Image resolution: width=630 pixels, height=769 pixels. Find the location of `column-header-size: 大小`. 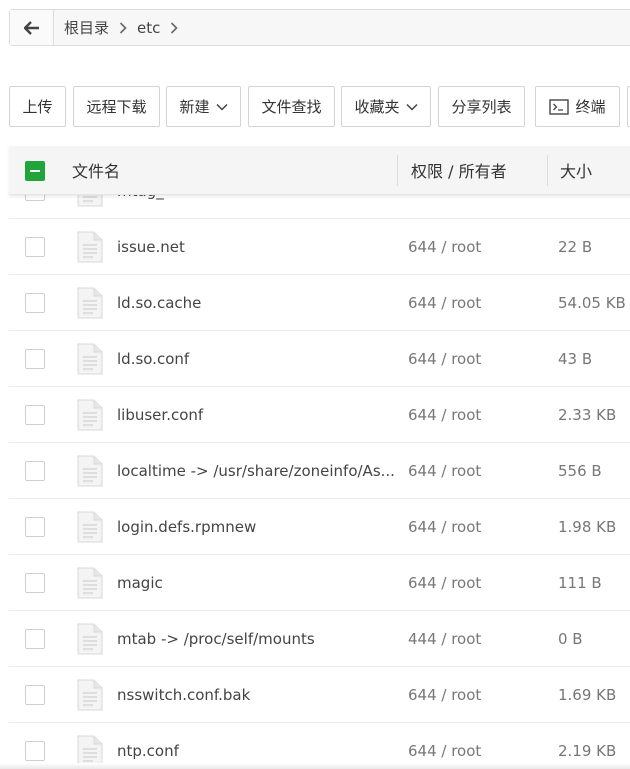

column-header-size: 大小 is located at coordinates (576, 170).